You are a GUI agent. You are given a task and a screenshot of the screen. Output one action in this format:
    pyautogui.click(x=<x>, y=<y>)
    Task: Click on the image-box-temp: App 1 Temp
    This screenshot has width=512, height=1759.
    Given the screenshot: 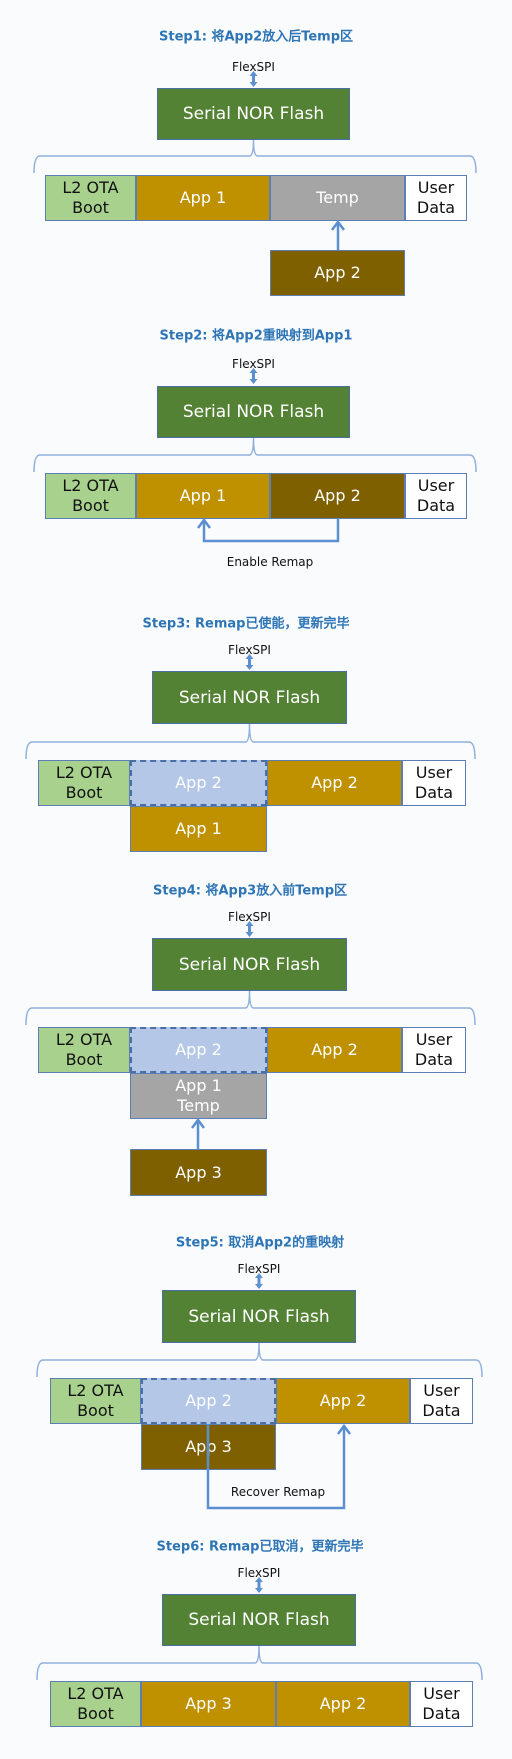 What is the action you would take?
    pyautogui.click(x=198, y=1096)
    